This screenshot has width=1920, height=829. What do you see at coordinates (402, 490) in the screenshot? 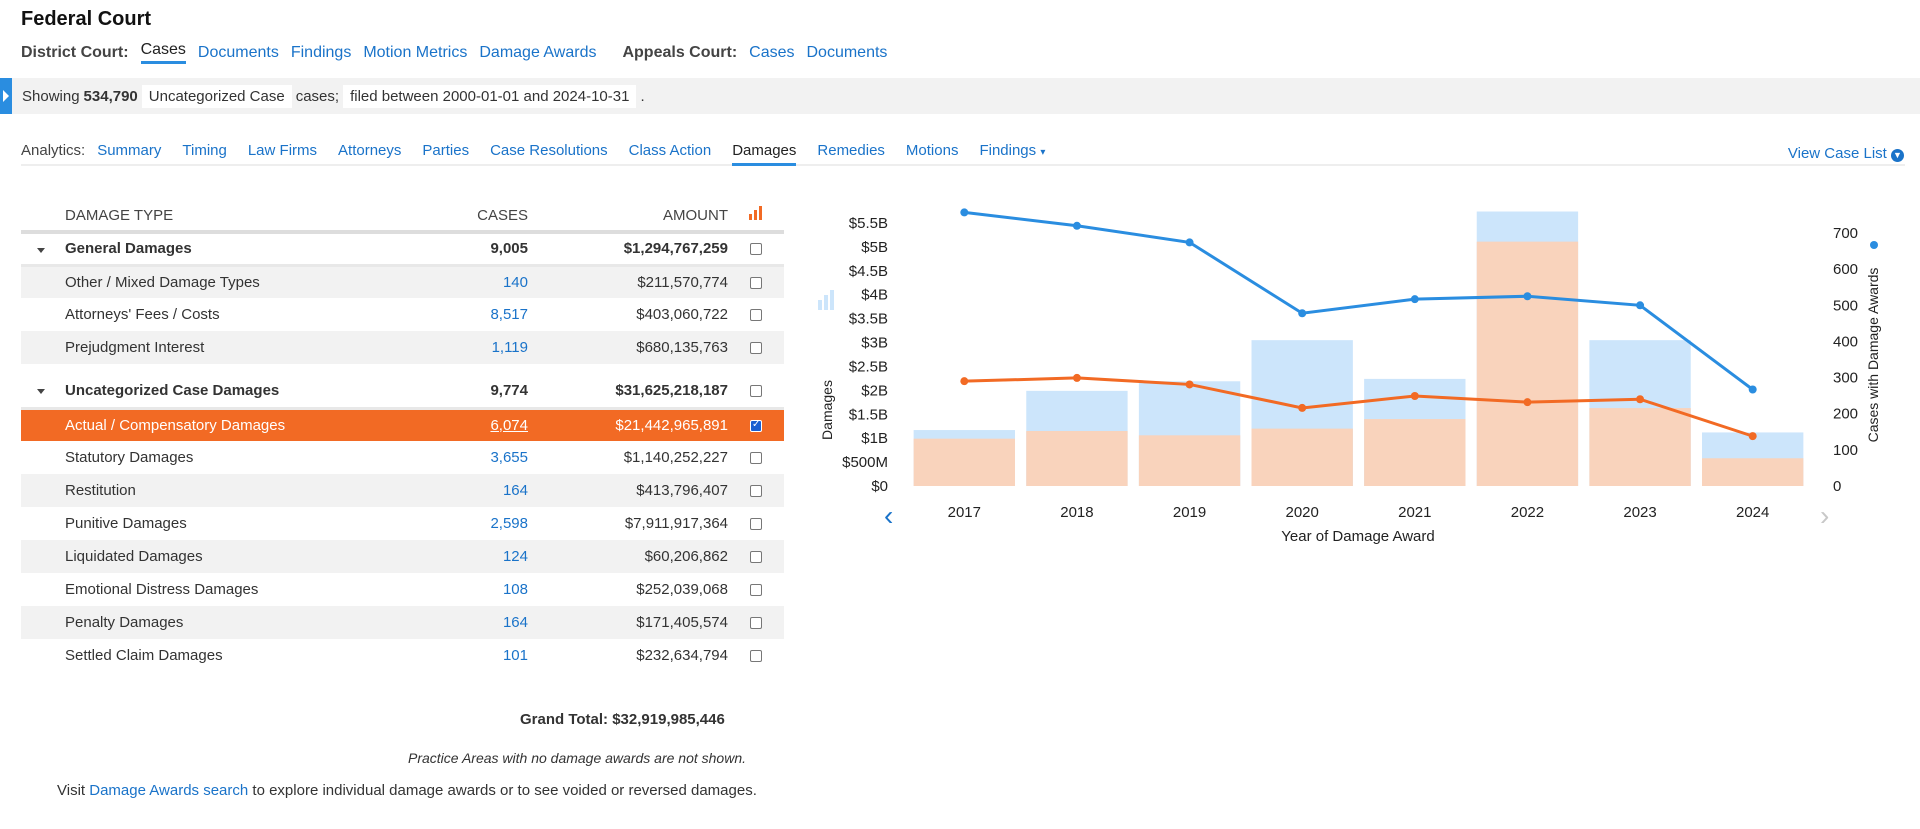
I see `table-row: Restitution 164 $413,796,407` at bounding box center [402, 490].